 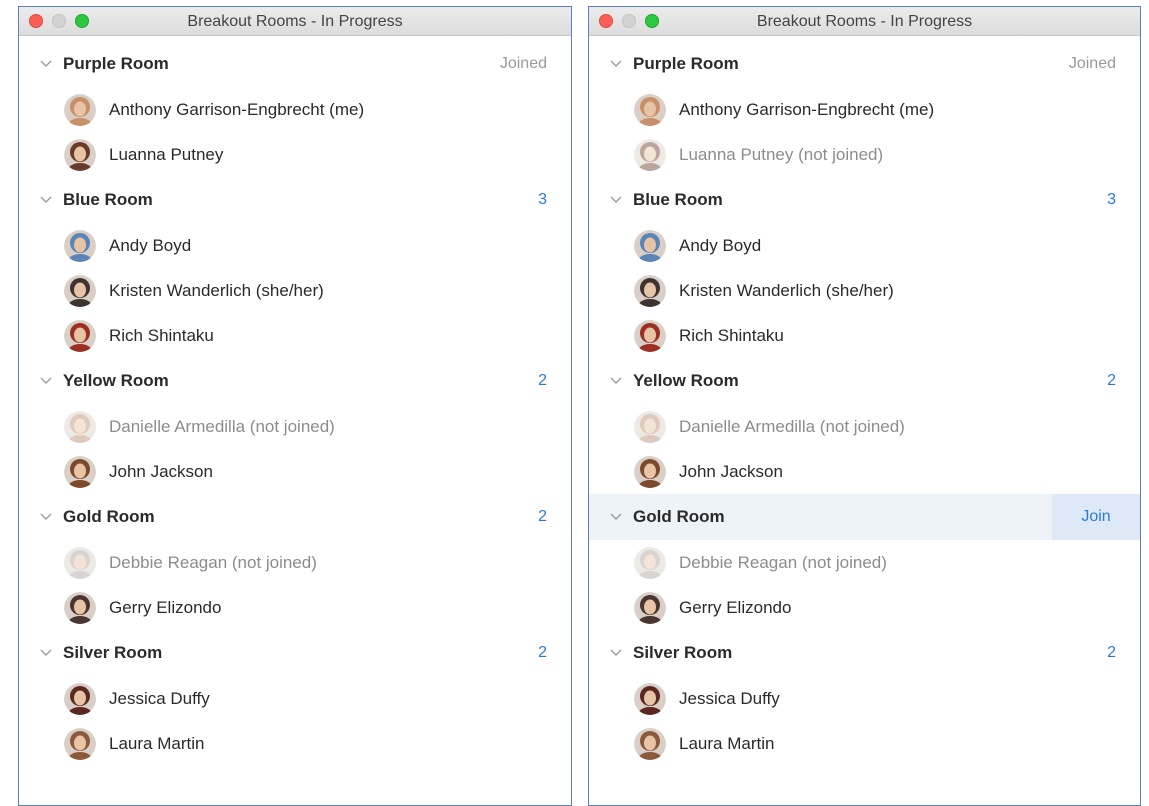 What do you see at coordinates (864, 517) in the screenshot?
I see `room-header: Gold Room Join` at bounding box center [864, 517].